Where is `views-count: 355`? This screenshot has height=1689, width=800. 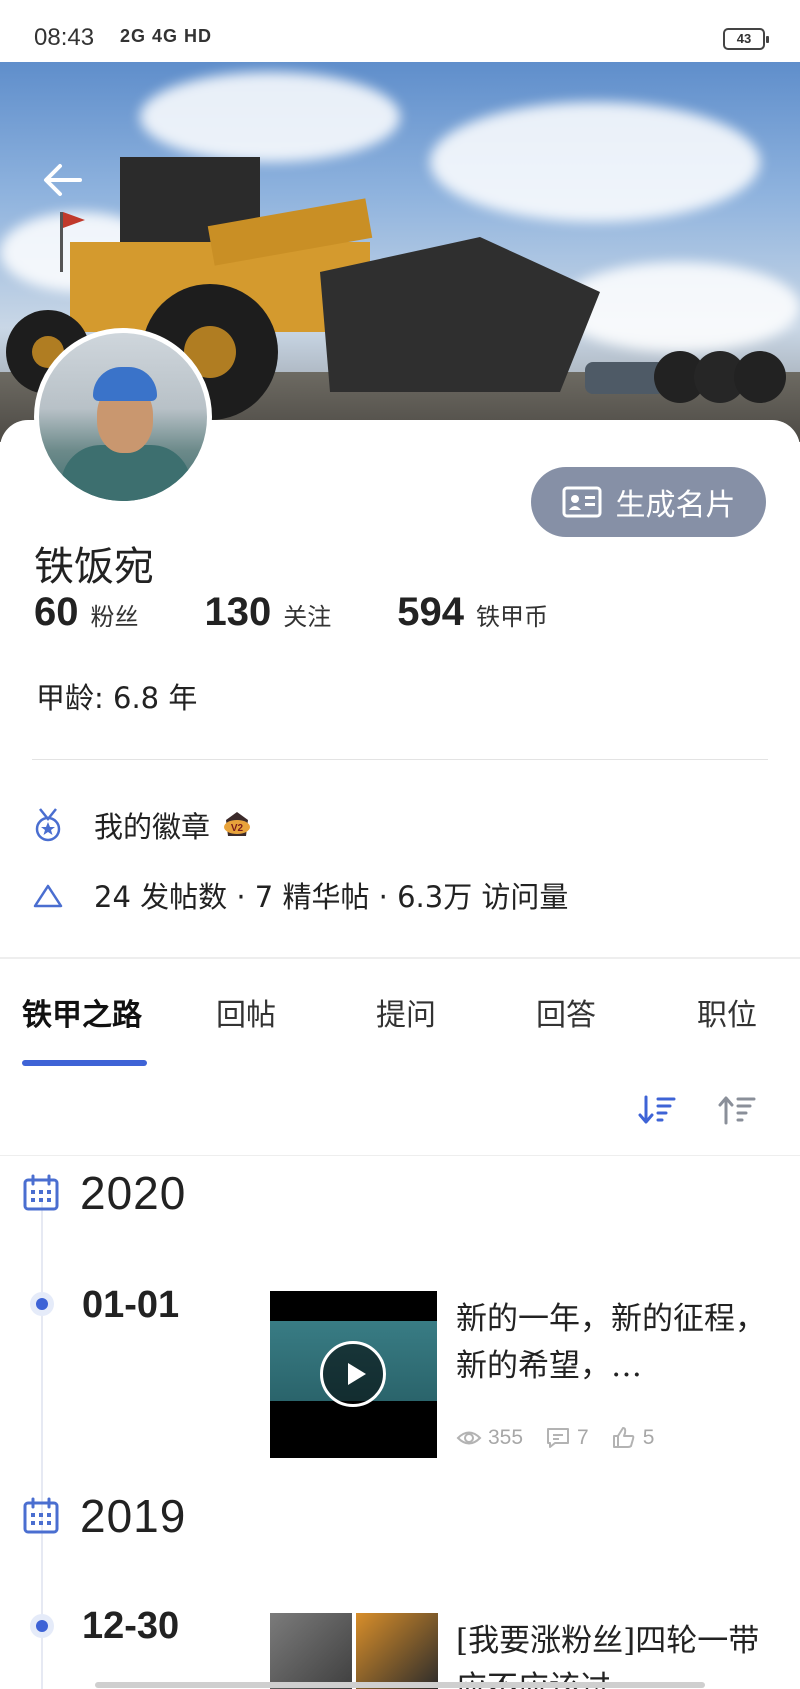
views-count: 355 is located at coordinates (489, 1438).